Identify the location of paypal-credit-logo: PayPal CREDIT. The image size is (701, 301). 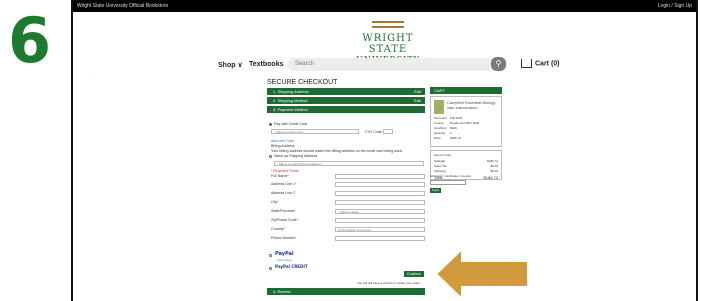
(291, 266).